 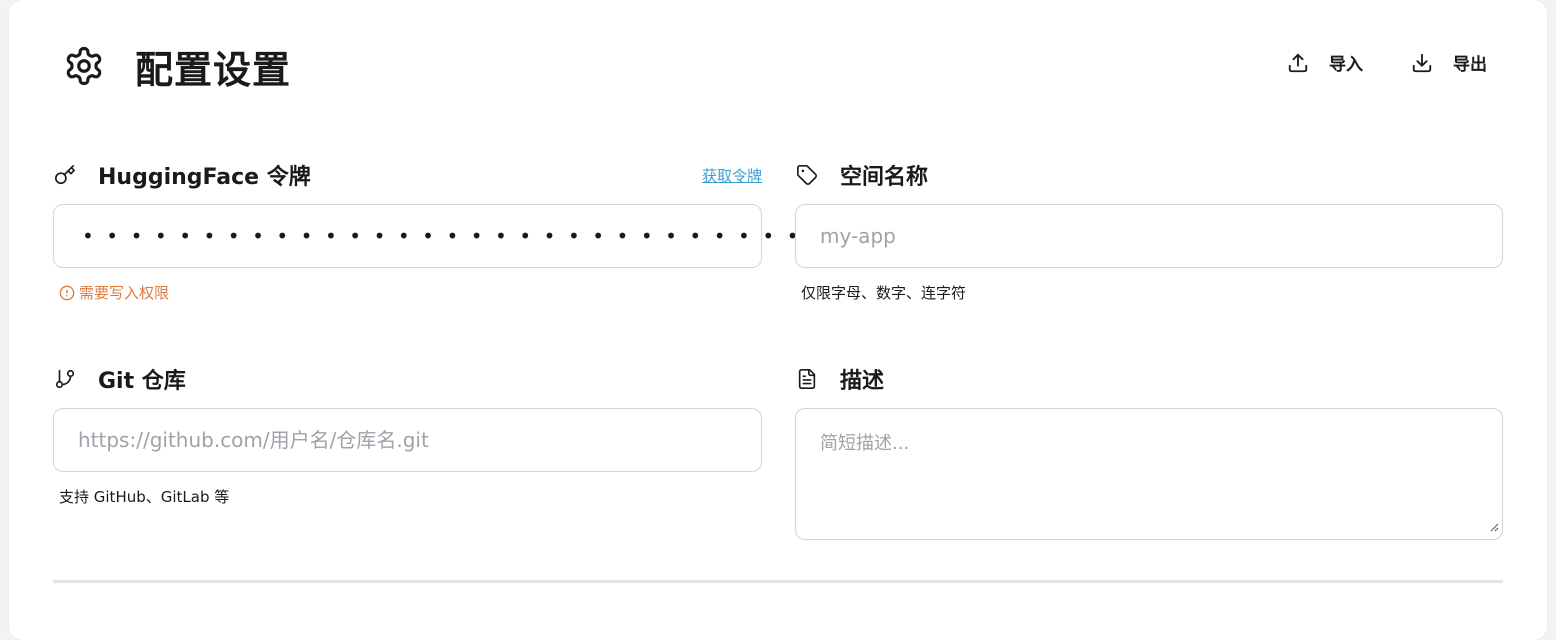 I want to click on export-label: 导出, so click(x=1470, y=65).